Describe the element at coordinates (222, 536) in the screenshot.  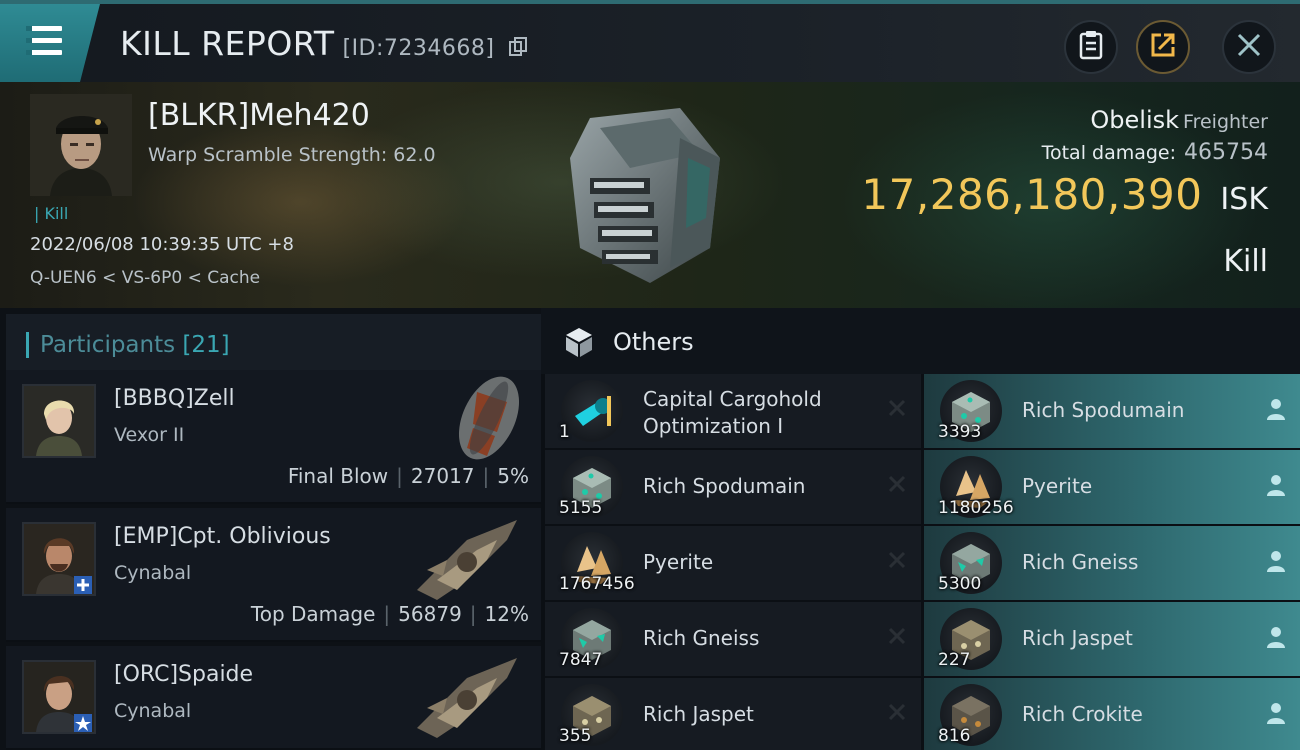
I see `participant-name: [EMP]Cpt. Oblivious` at that location.